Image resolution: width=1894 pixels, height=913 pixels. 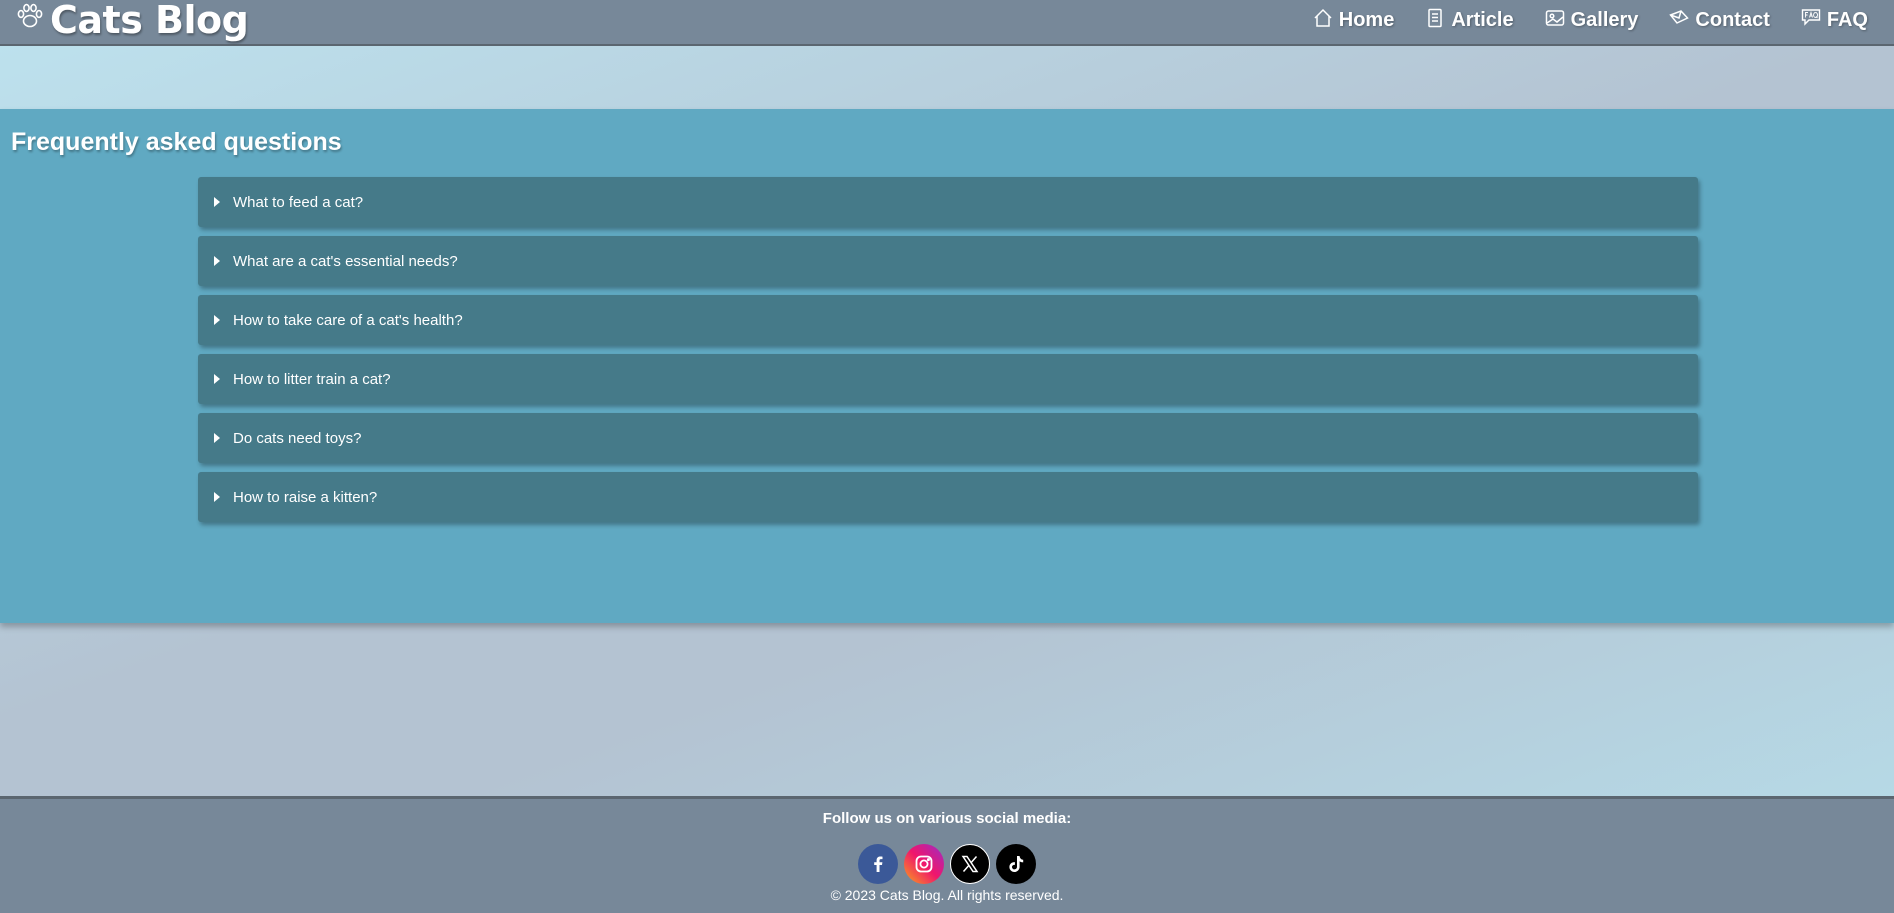 What do you see at coordinates (297, 438) in the screenshot?
I see `faq-question: Do cats need toys?` at bounding box center [297, 438].